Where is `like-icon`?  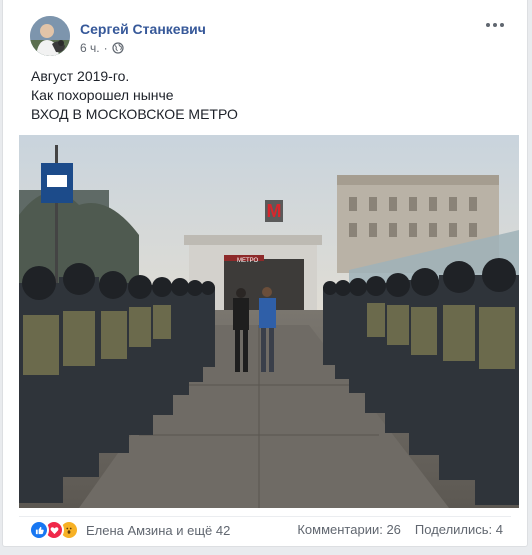 like-icon is located at coordinates (39, 530).